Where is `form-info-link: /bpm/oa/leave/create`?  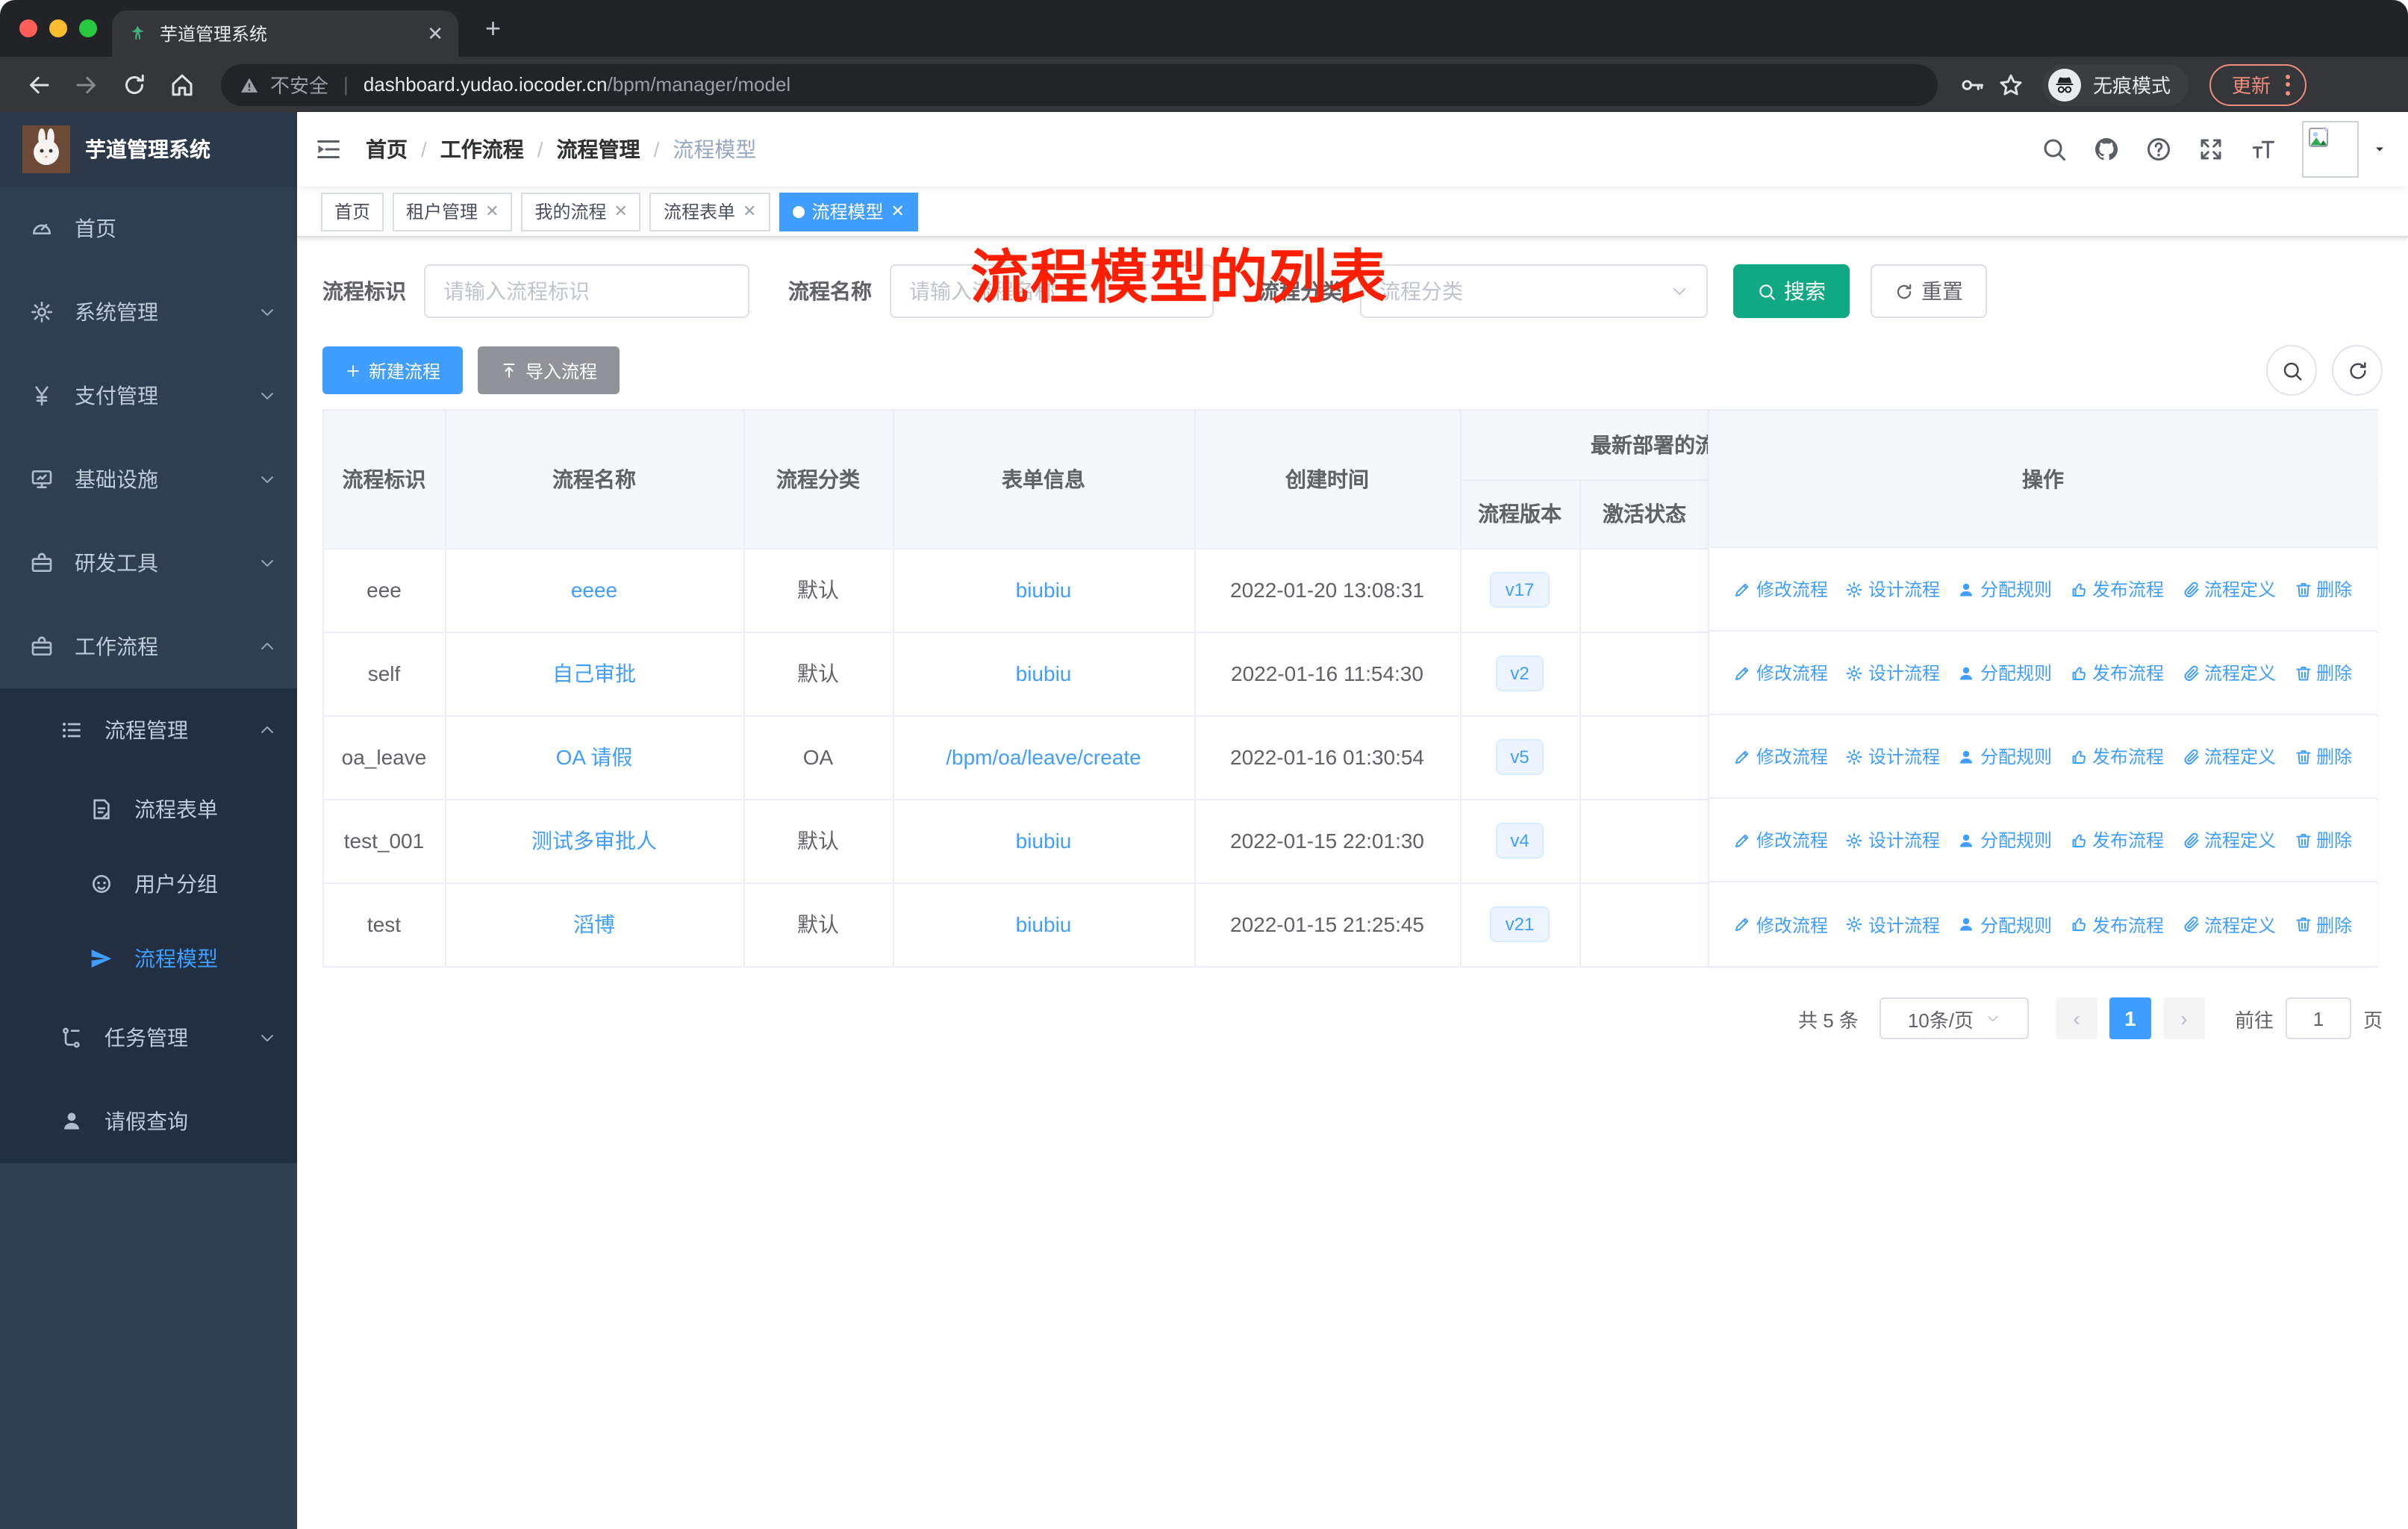 form-info-link: /bpm/oa/leave/create is located at coordinates (1043, 757).